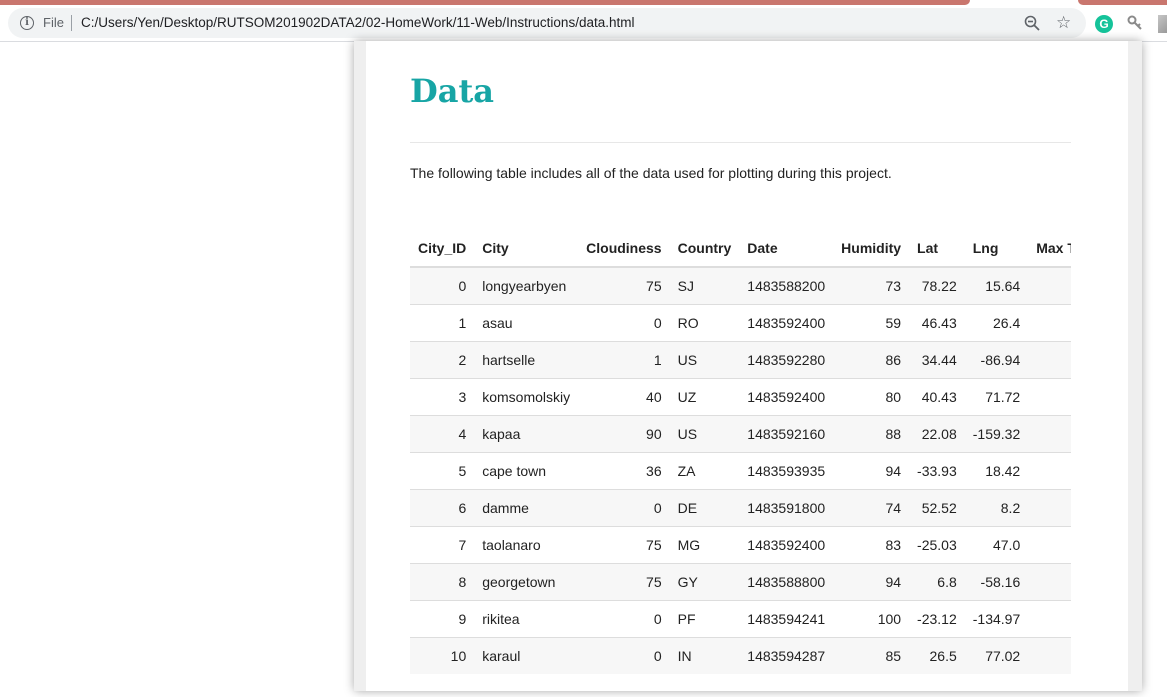  Describe the element at coordinates (704, 359) in the screenshot. I see `table-cell: US` at that location.